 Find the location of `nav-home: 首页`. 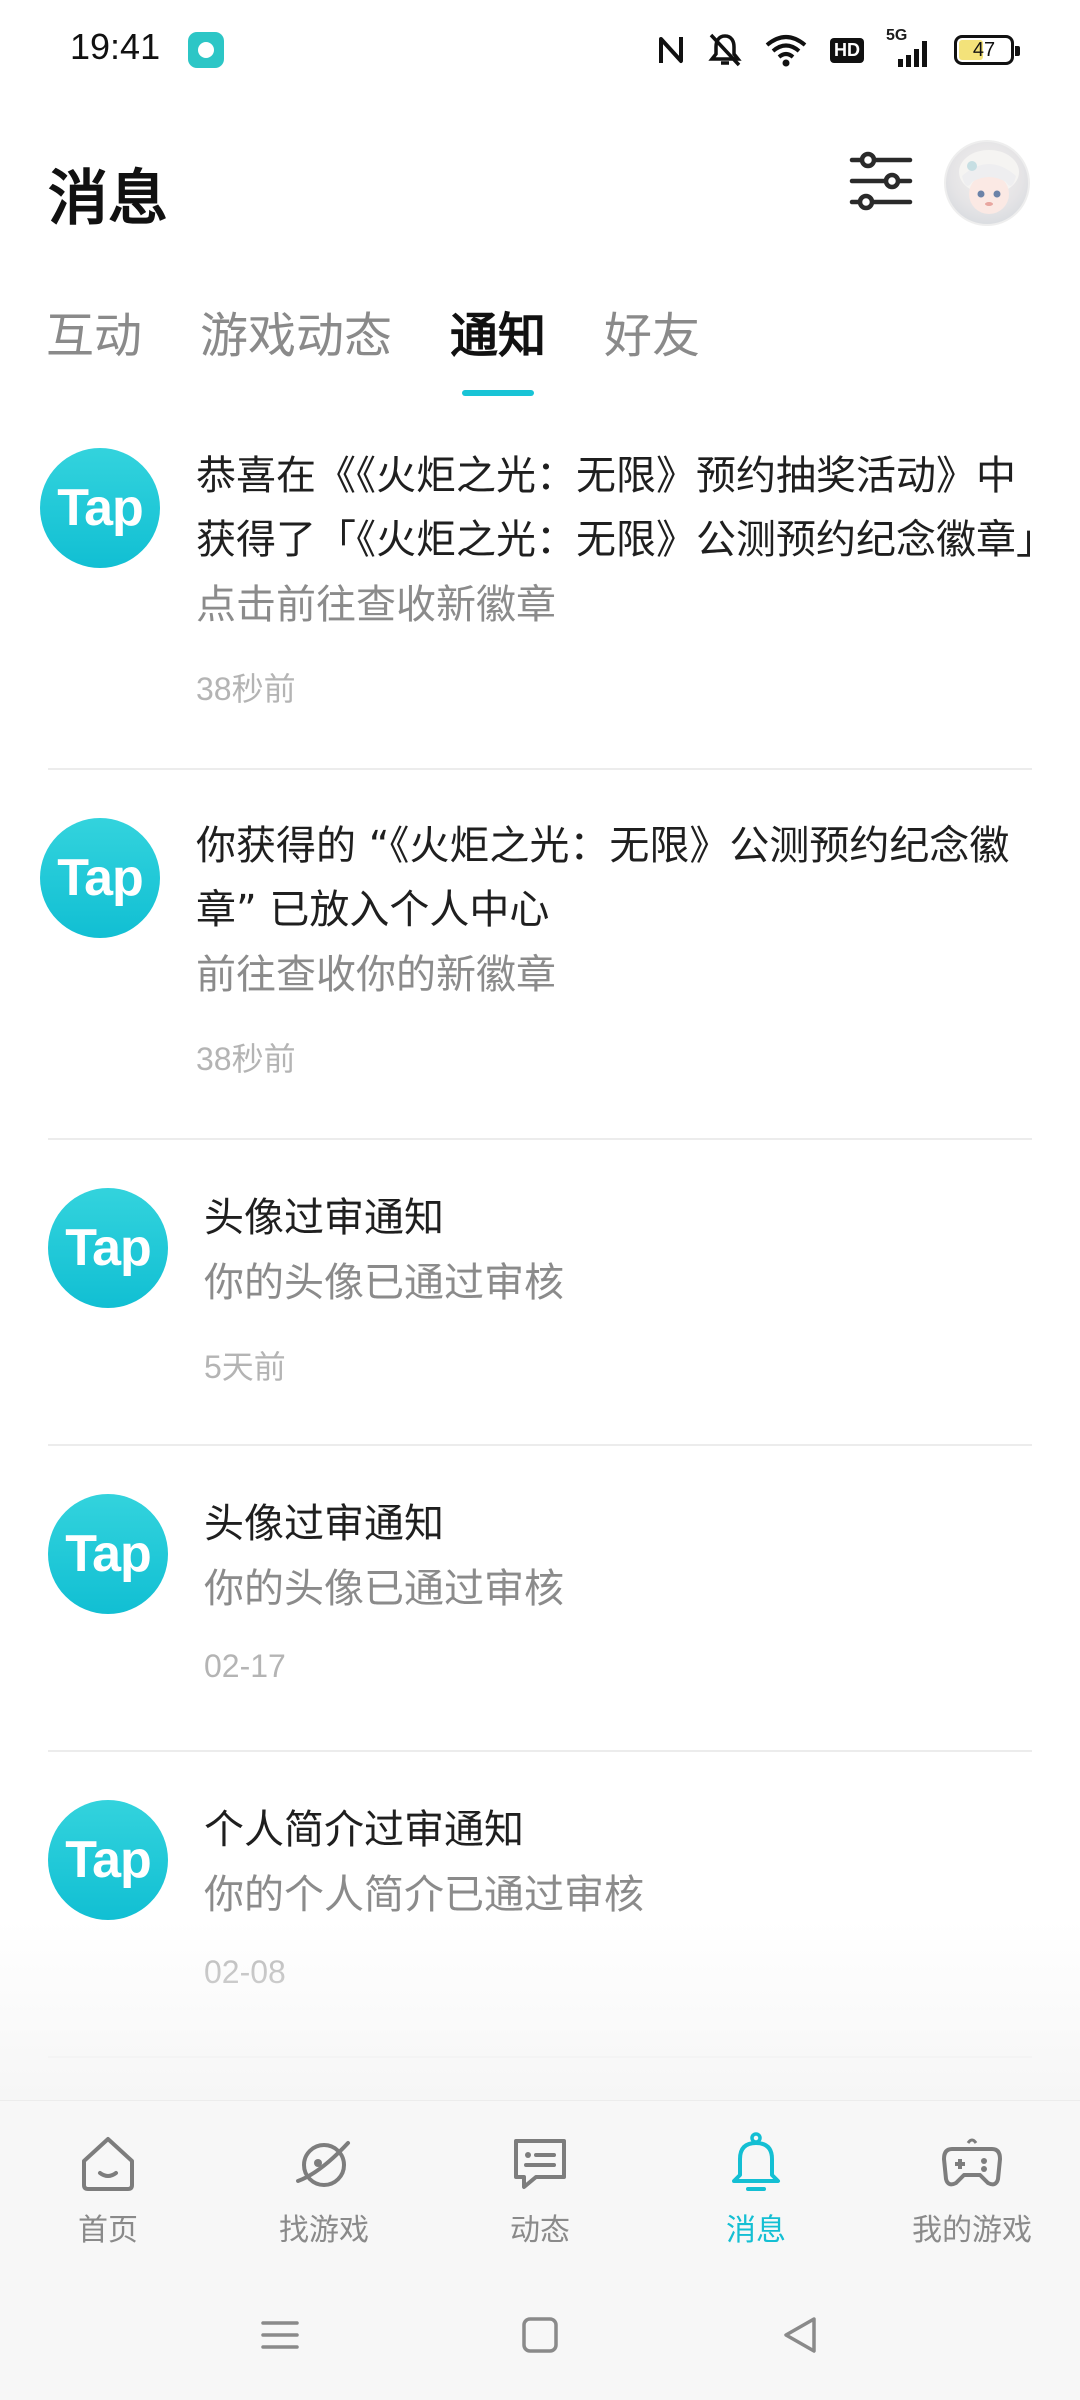

nav-home: 首页 is located at coordinates (108, 2185).